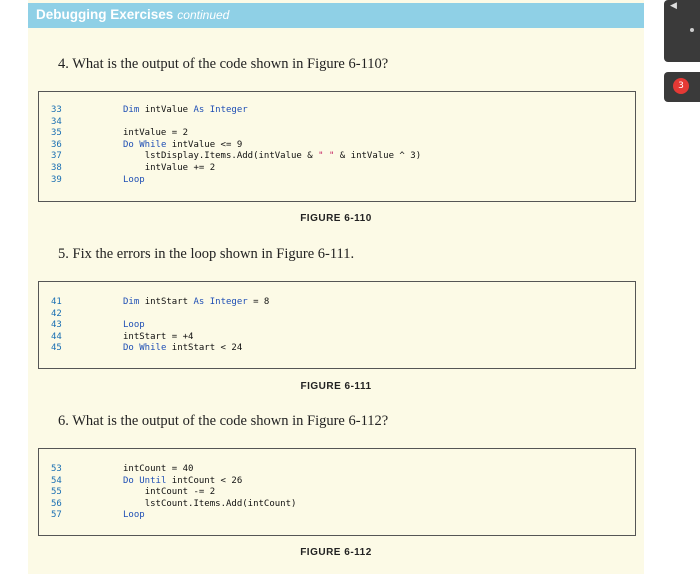 The height and width of the screenshot is (574, 700). I want to click on line-number: 37, so click(56, 156).